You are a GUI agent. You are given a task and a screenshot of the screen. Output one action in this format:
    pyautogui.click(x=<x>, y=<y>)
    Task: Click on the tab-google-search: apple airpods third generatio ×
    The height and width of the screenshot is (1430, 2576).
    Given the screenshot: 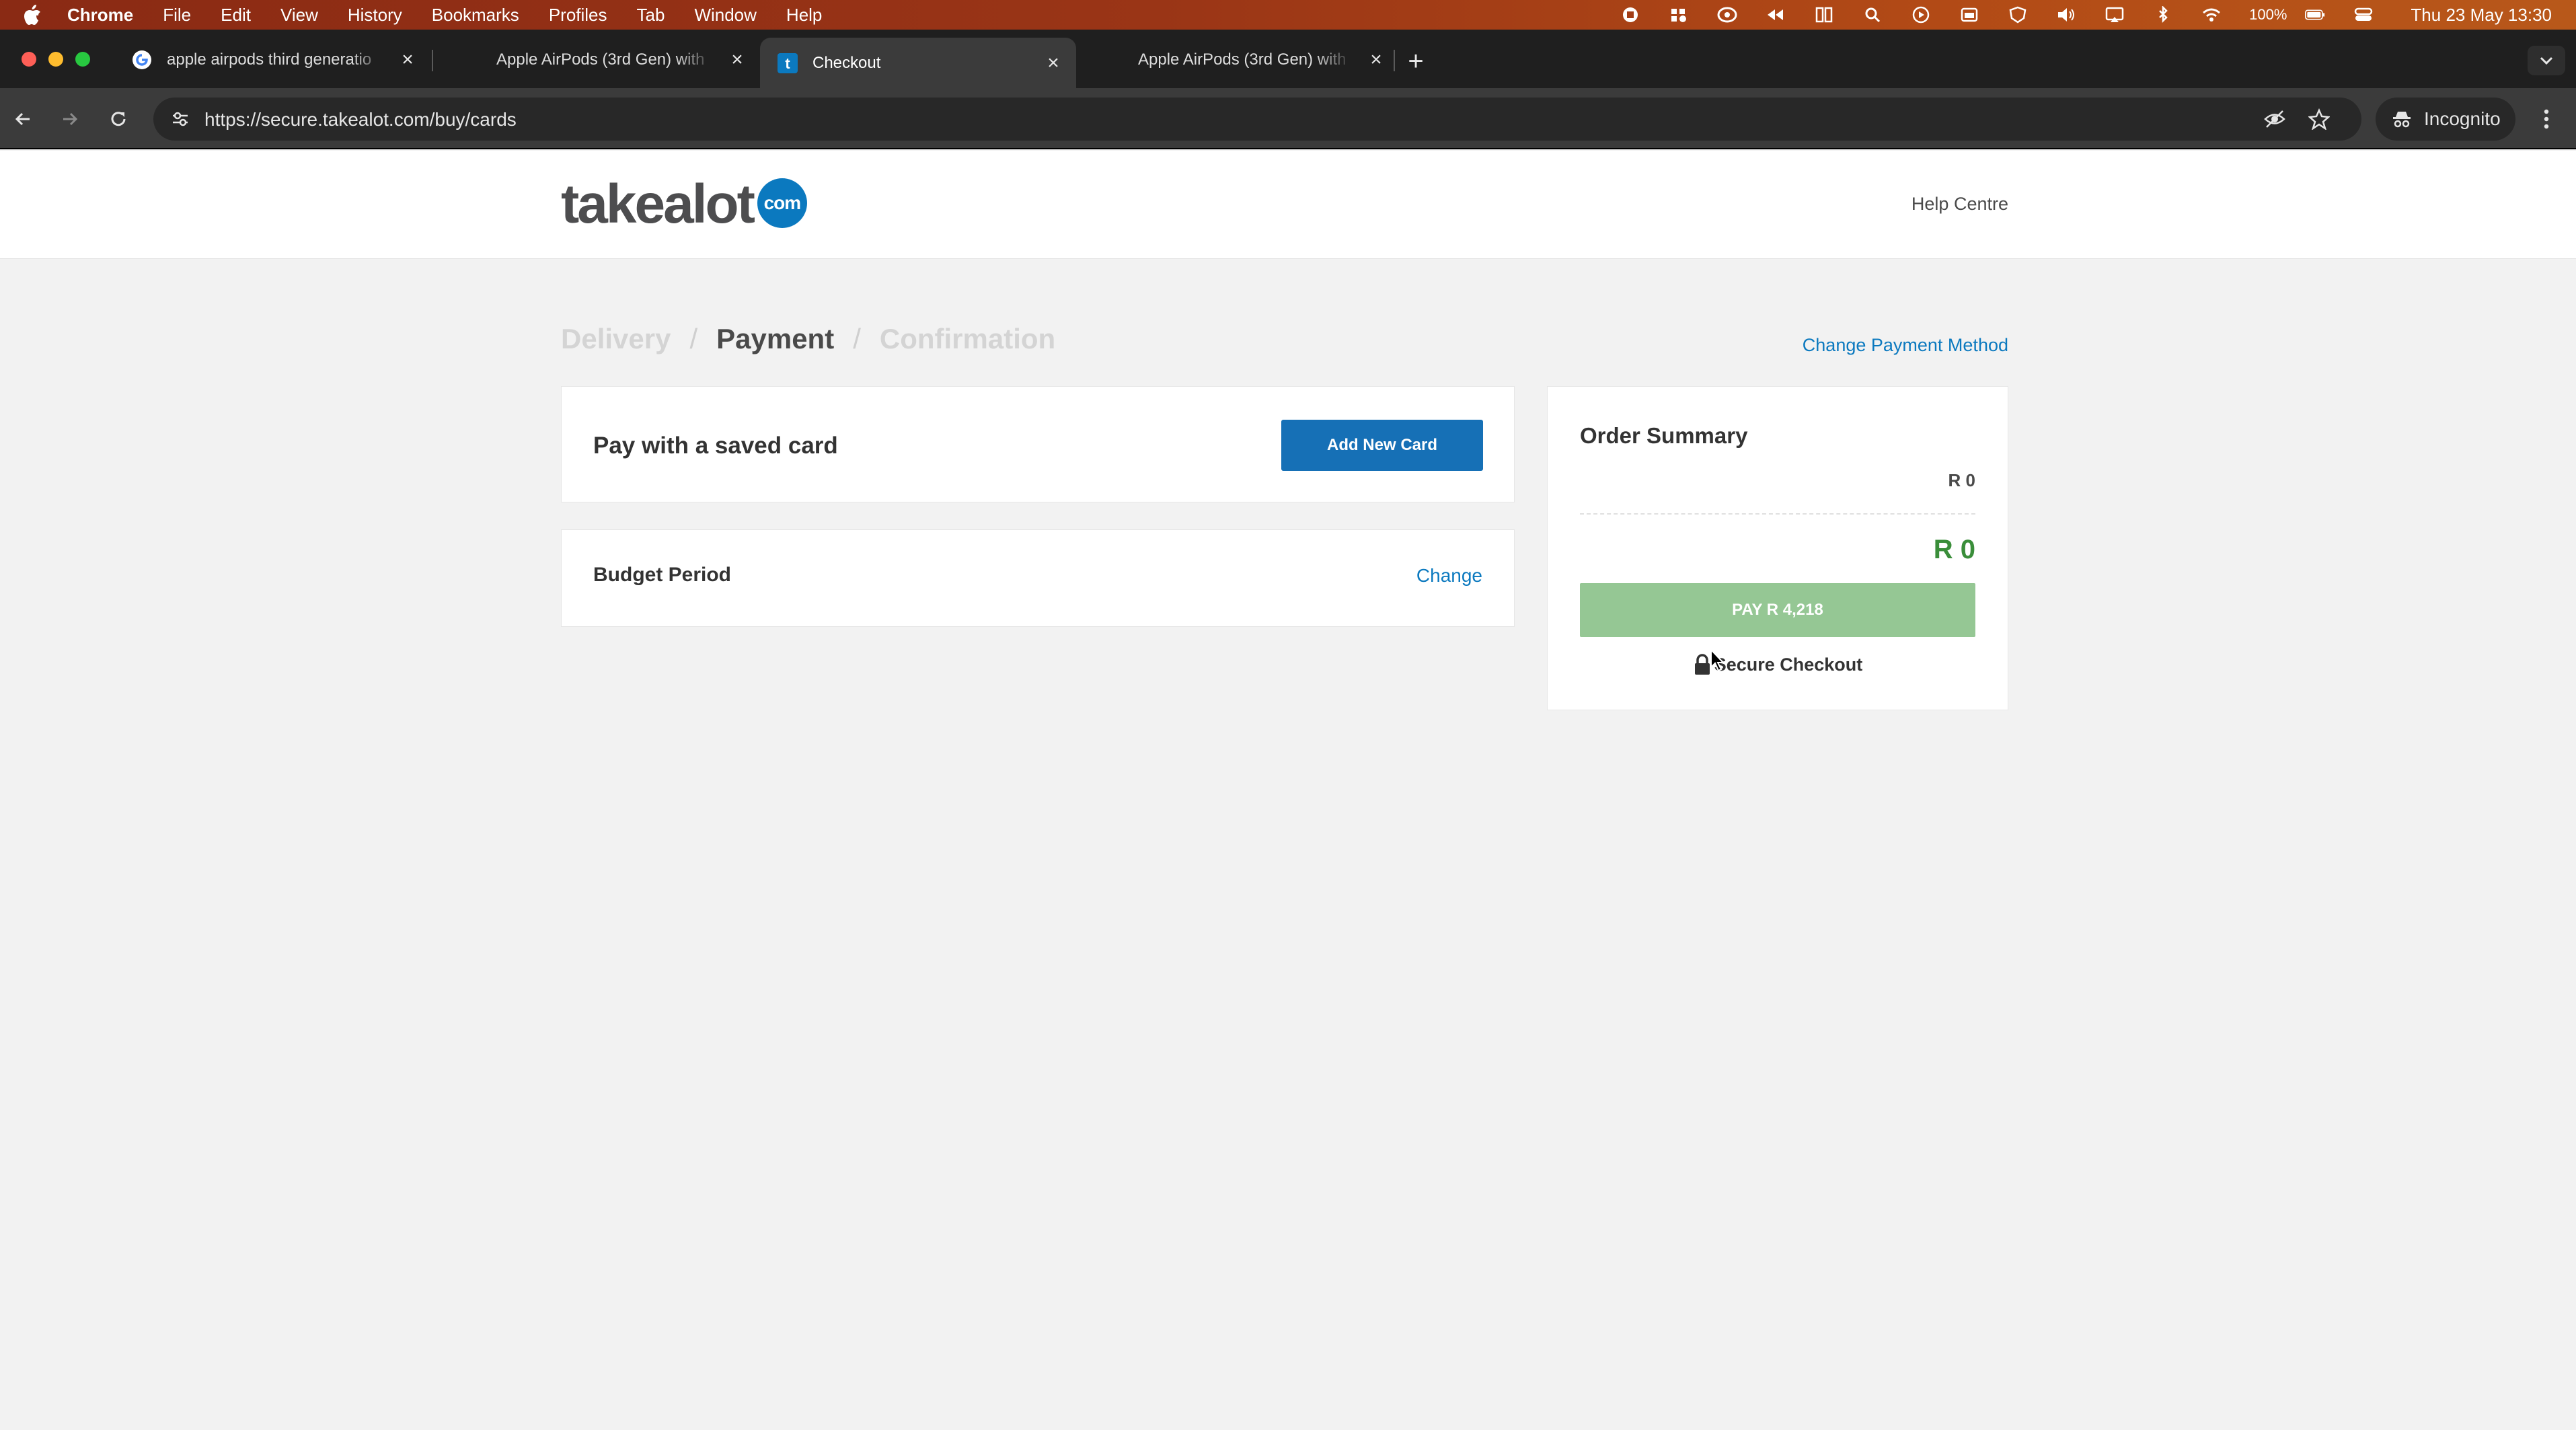 What is the action you would take?
    pyautogui.click(x=272, y=60)
    